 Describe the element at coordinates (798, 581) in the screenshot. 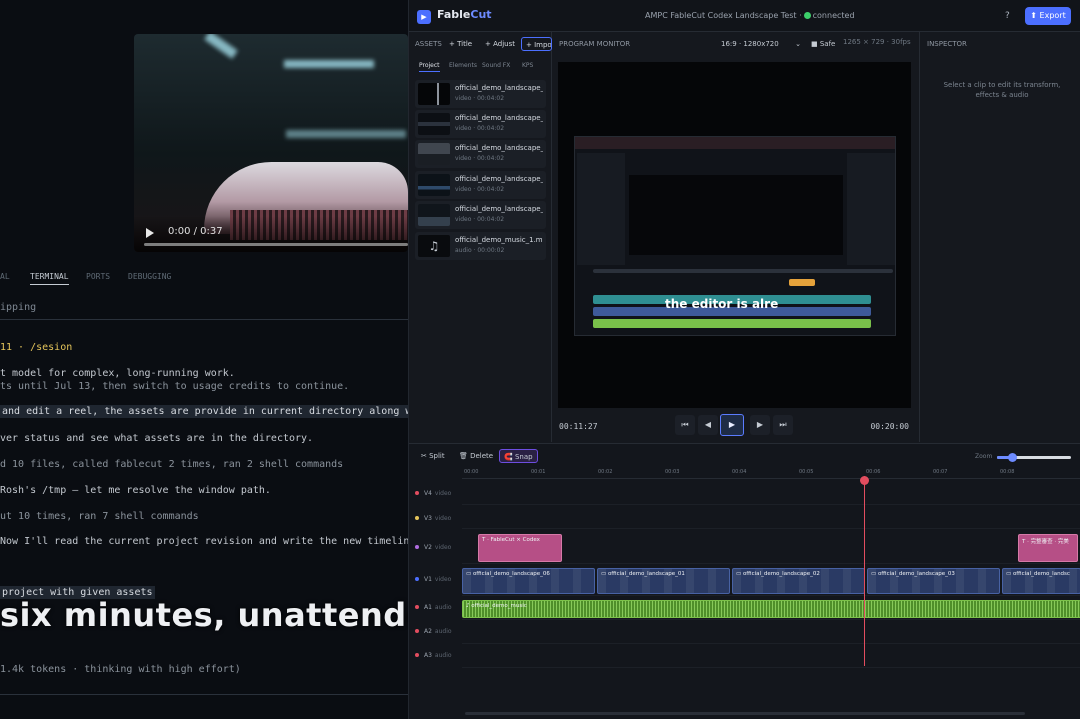

I see `video-clip: ▭ official_demo_landscape_02` at that location.